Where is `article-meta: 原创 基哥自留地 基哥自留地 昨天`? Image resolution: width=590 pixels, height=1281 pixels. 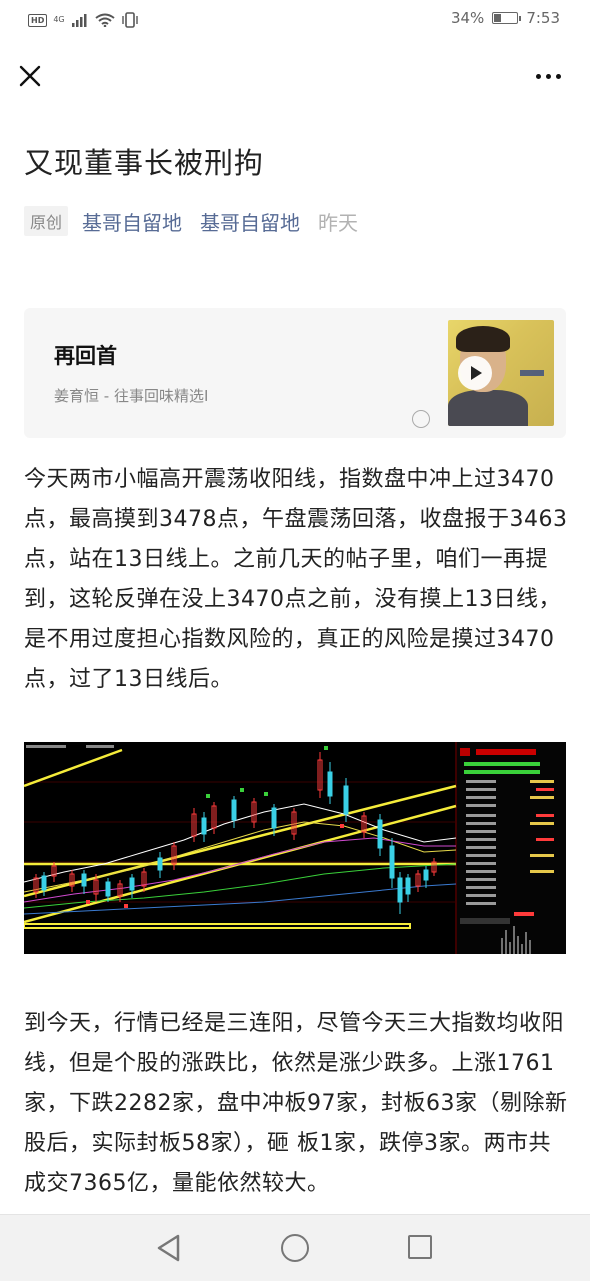
article-meta: 原创 基哥自留地 基哥自留地 昨天 is located at coordinates (191, 221).